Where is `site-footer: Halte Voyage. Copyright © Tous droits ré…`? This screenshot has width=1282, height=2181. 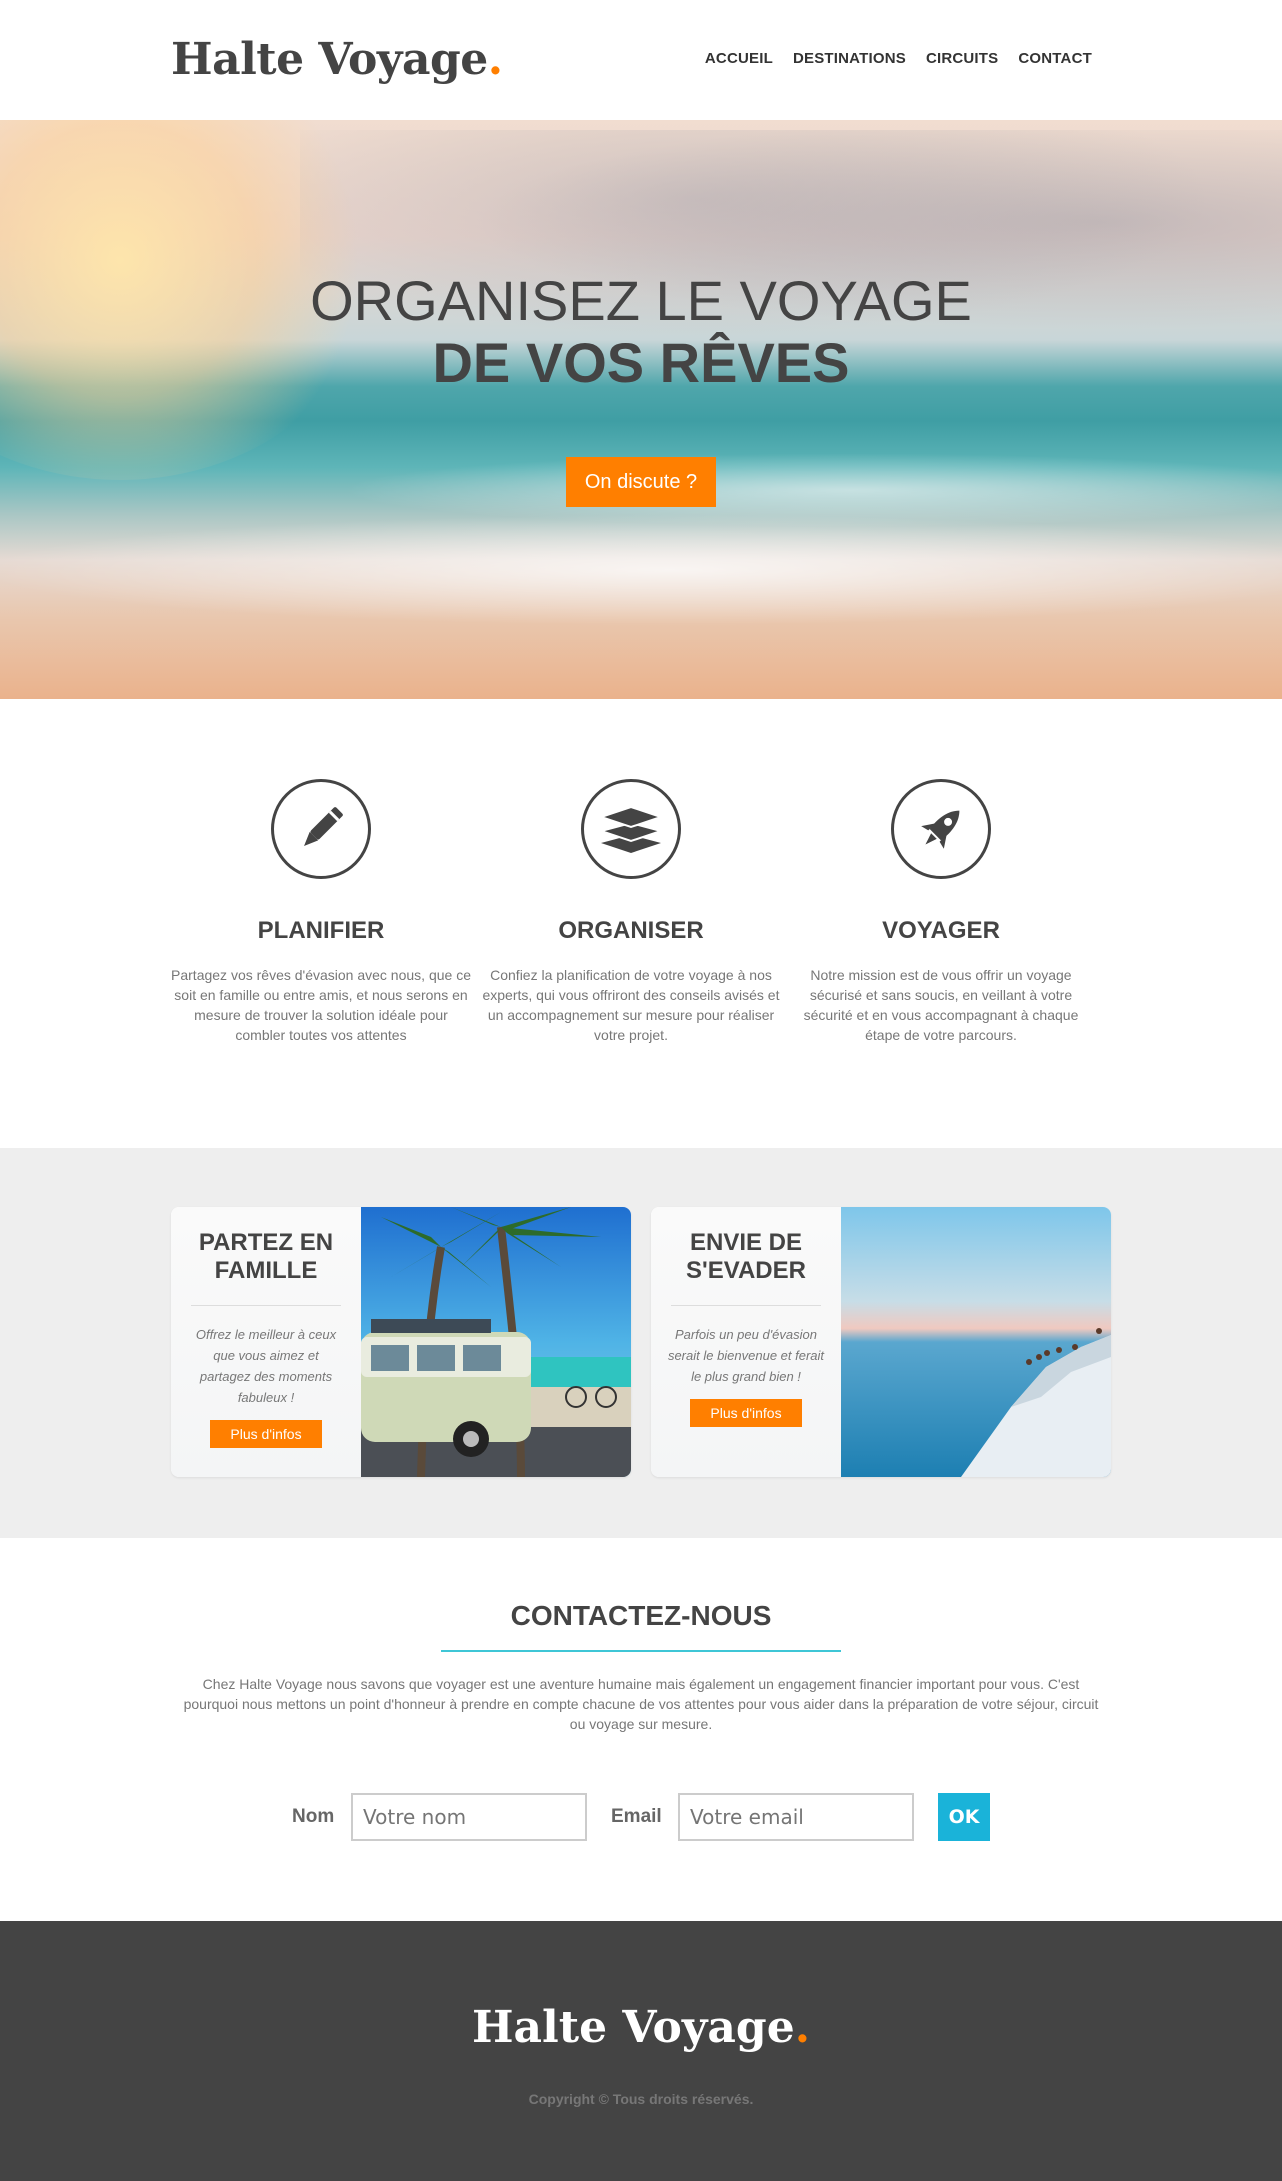 site-footer: Halte Voyage. Copyright © Tous droits ré… is located at coordinates (641, 2051).